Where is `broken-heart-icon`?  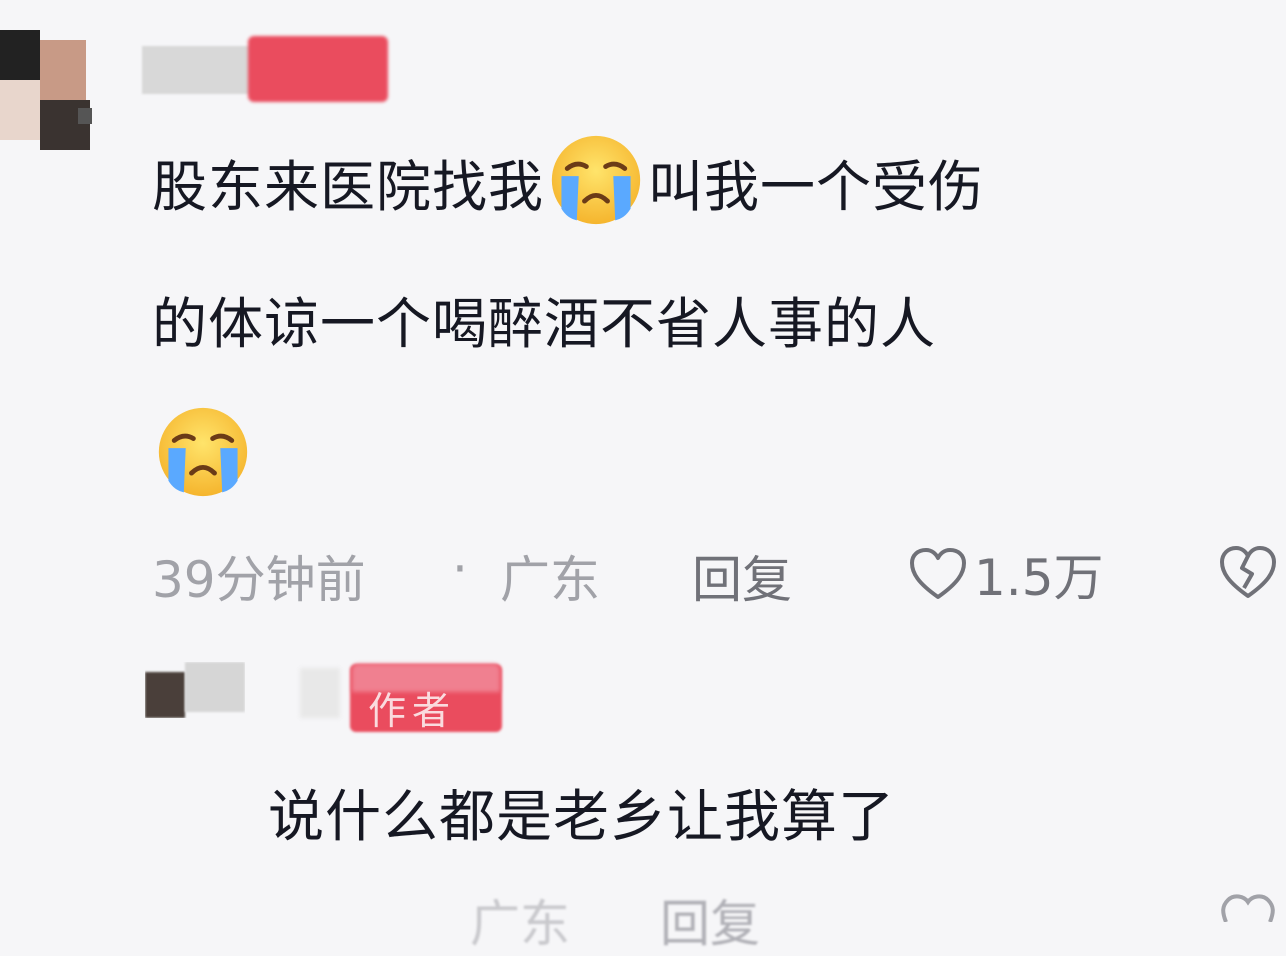
broken-heart-icon is located at coordinates (1248, 572).